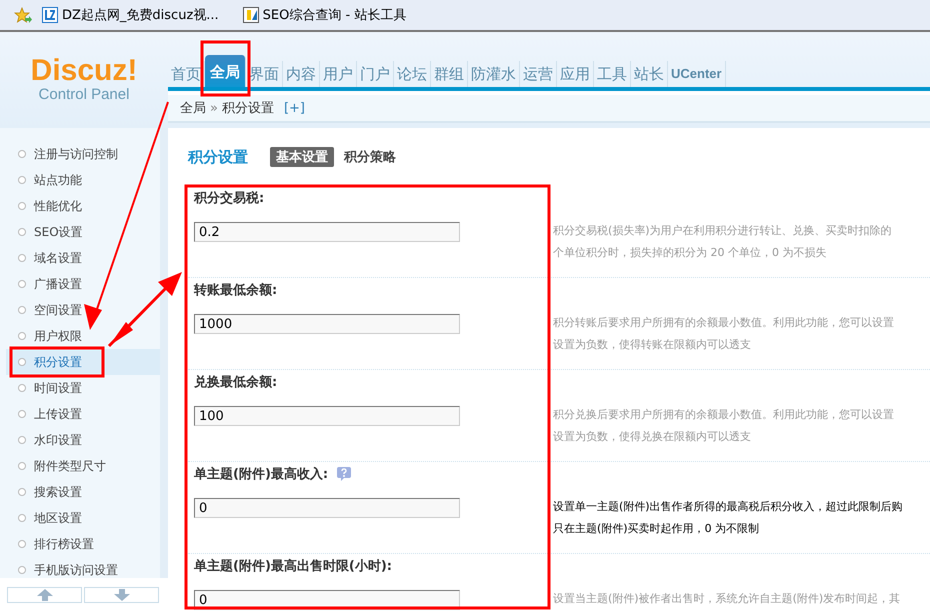 The height and width of the screenshot is (611, 930). Describe the element at coordinates (83, 284) in the screenshot. I see `sidebar-item: 广播设置` at that location.